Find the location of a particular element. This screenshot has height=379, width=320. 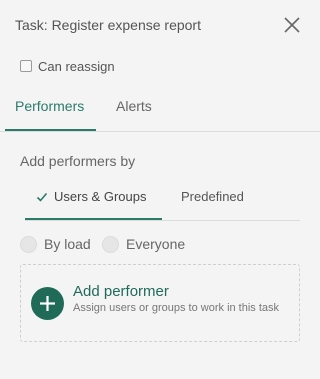

subtab-predefined-label: Predefined is located at coordinates (212, 196).